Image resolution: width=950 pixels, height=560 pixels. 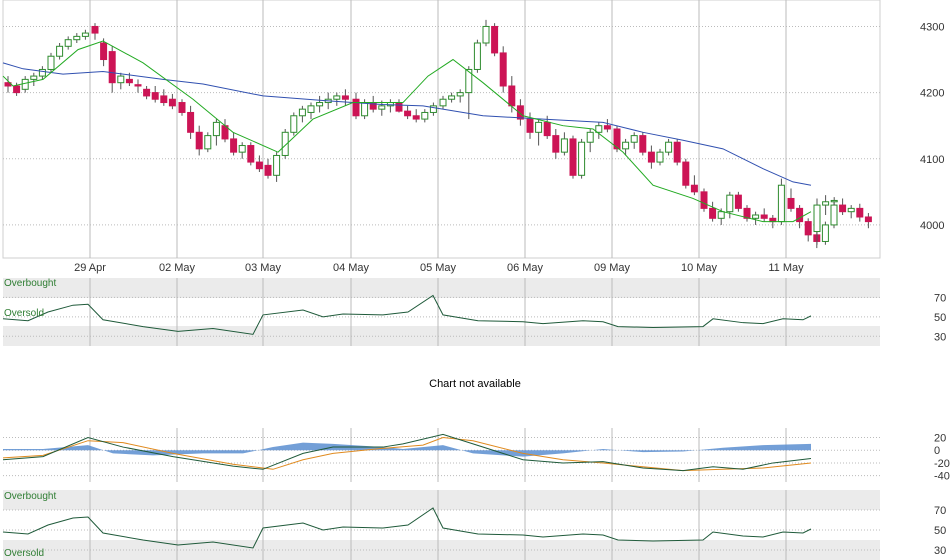 I want to click on macd-tick-label: 20, so click(x=940, y=439).